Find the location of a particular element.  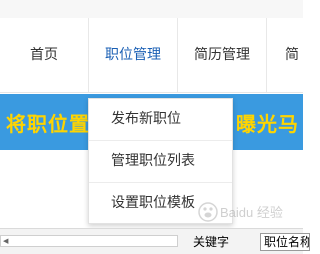

banner-right-text: 曝光马 is located at coordinates (267, 124).